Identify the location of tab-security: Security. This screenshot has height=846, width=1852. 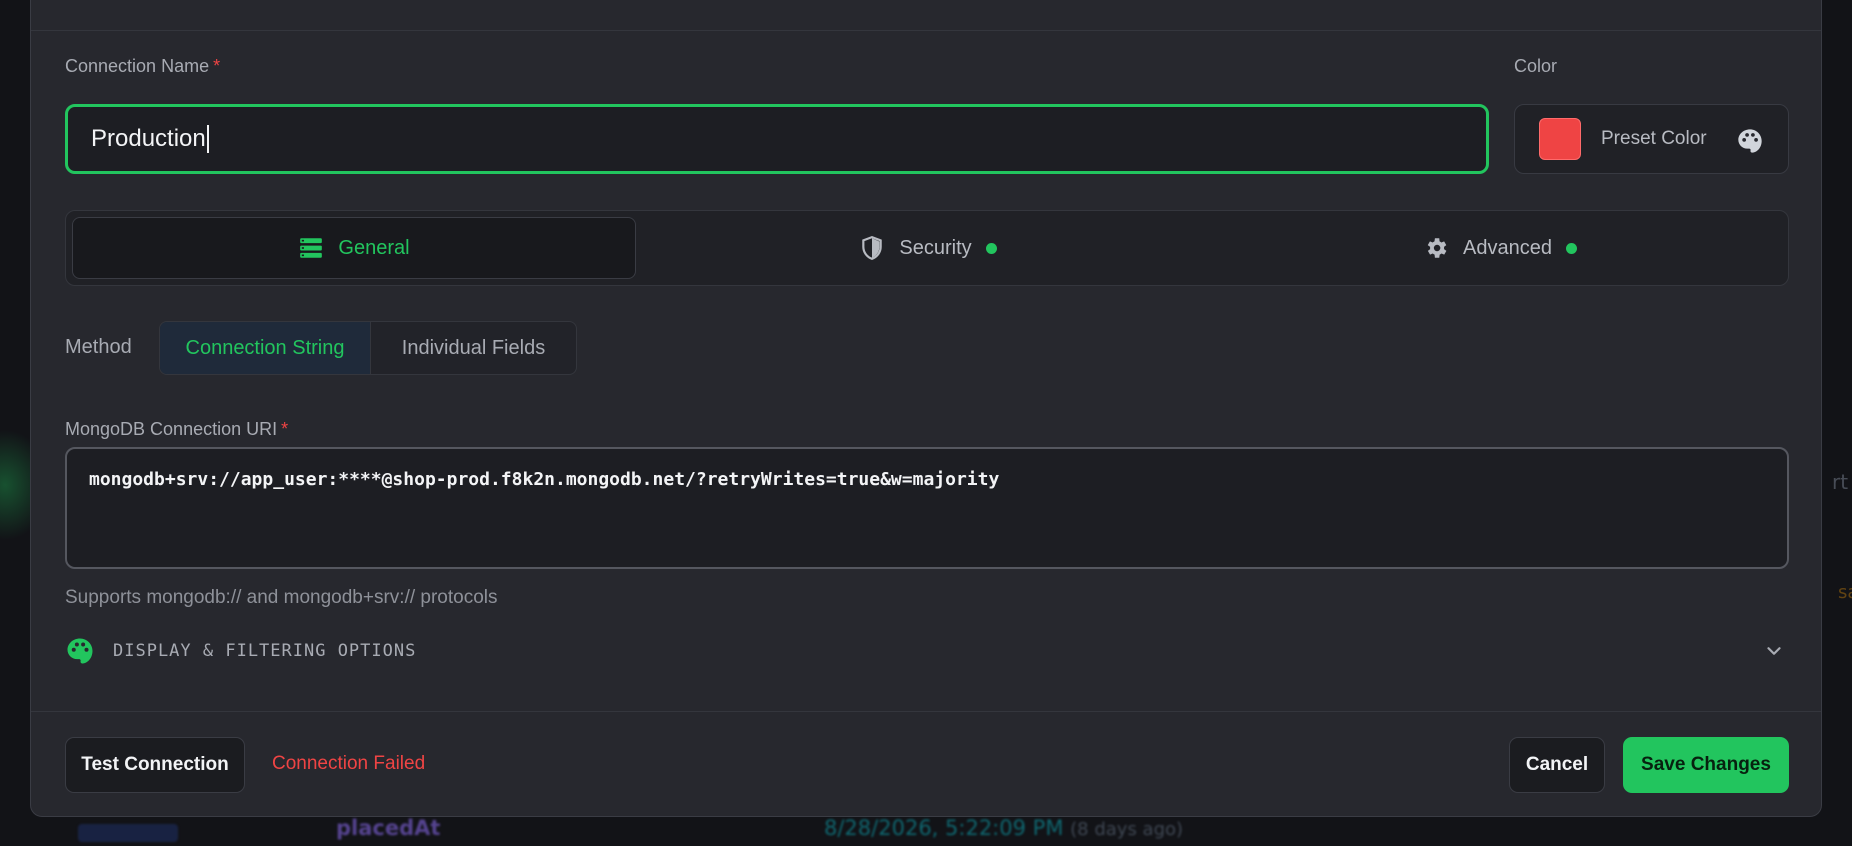
(928, 248).